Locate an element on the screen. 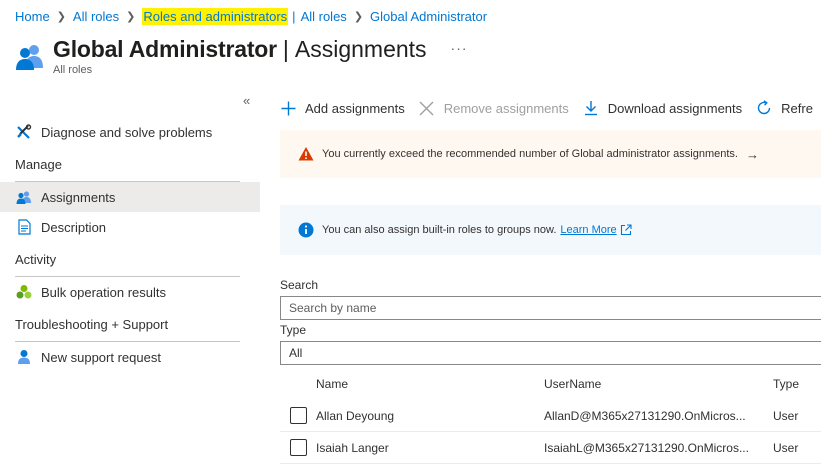 Image resolution: width=821 pixels, height=468 pixels. close-icon is located at coordinates (427, 108).